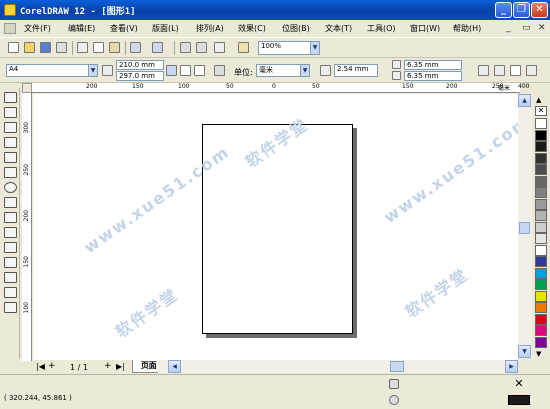 This screenshot has width=550, height=409. What do you see at coordinates (135, 47) in the screenshot?
I see `undo-icon` at bounding box center [135, 47].